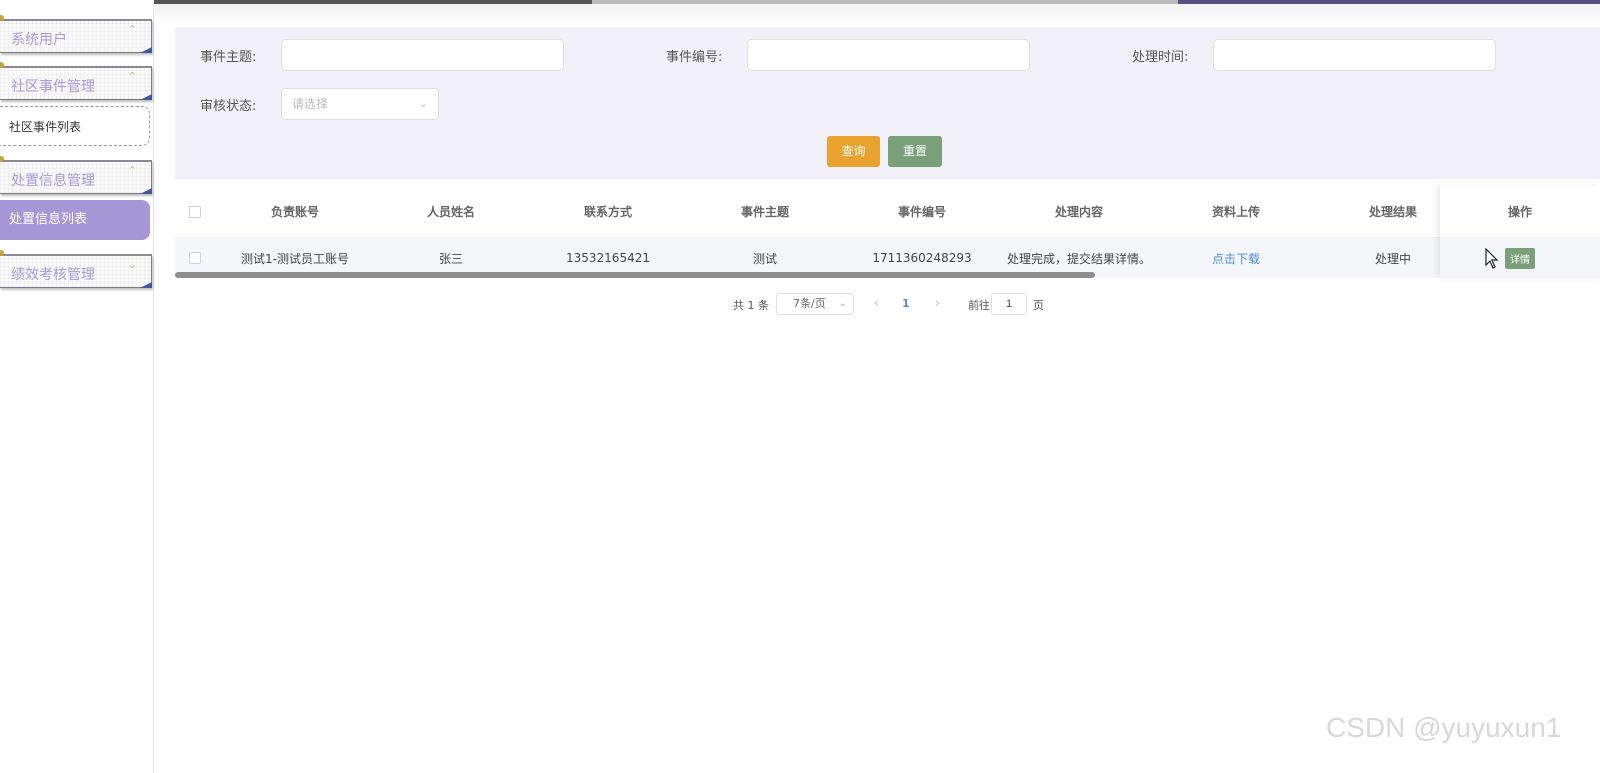  Describe the element at coordinates (1520, 212) in the screenshot. I see `header-action: 操作` at that location.